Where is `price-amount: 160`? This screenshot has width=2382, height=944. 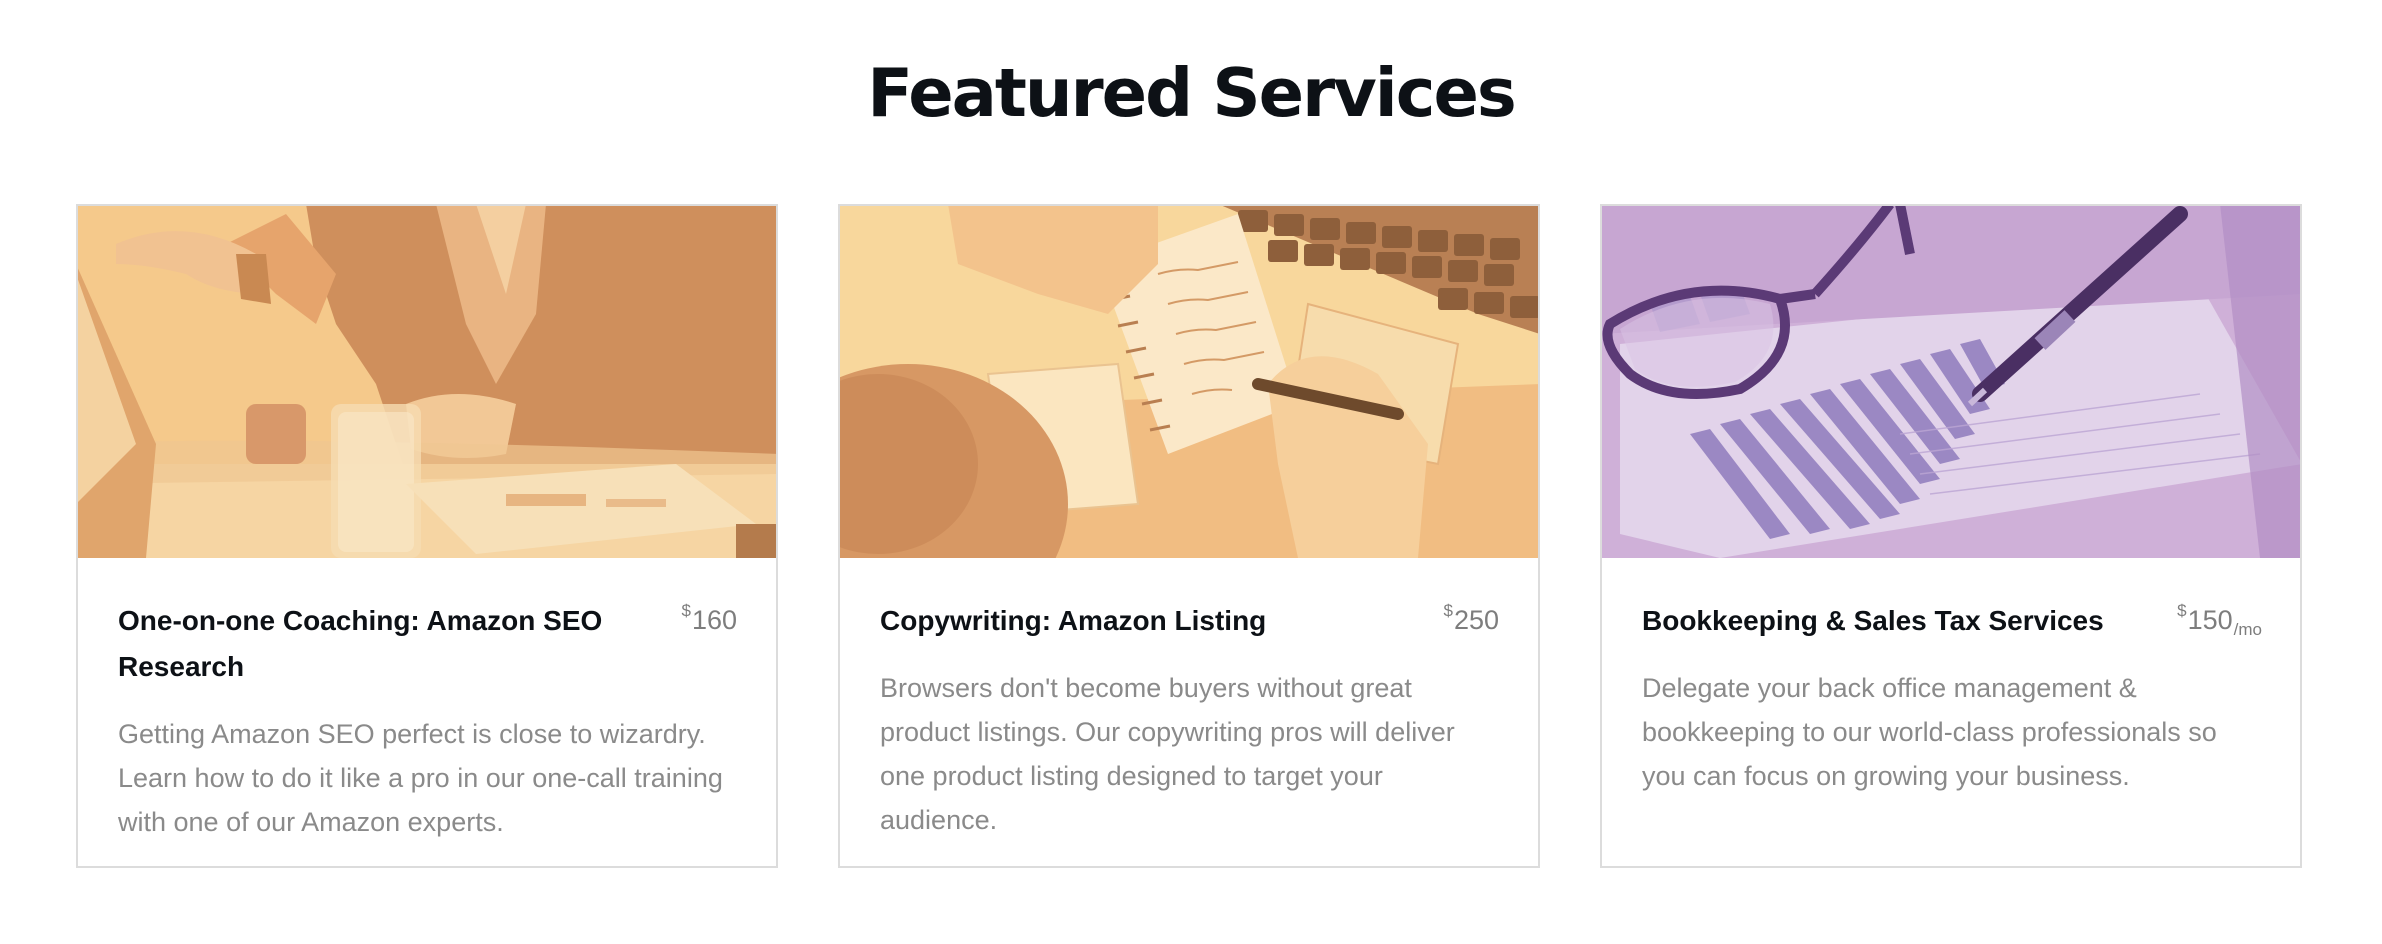
price-amount: 160 is located at coordinates (714, 620).